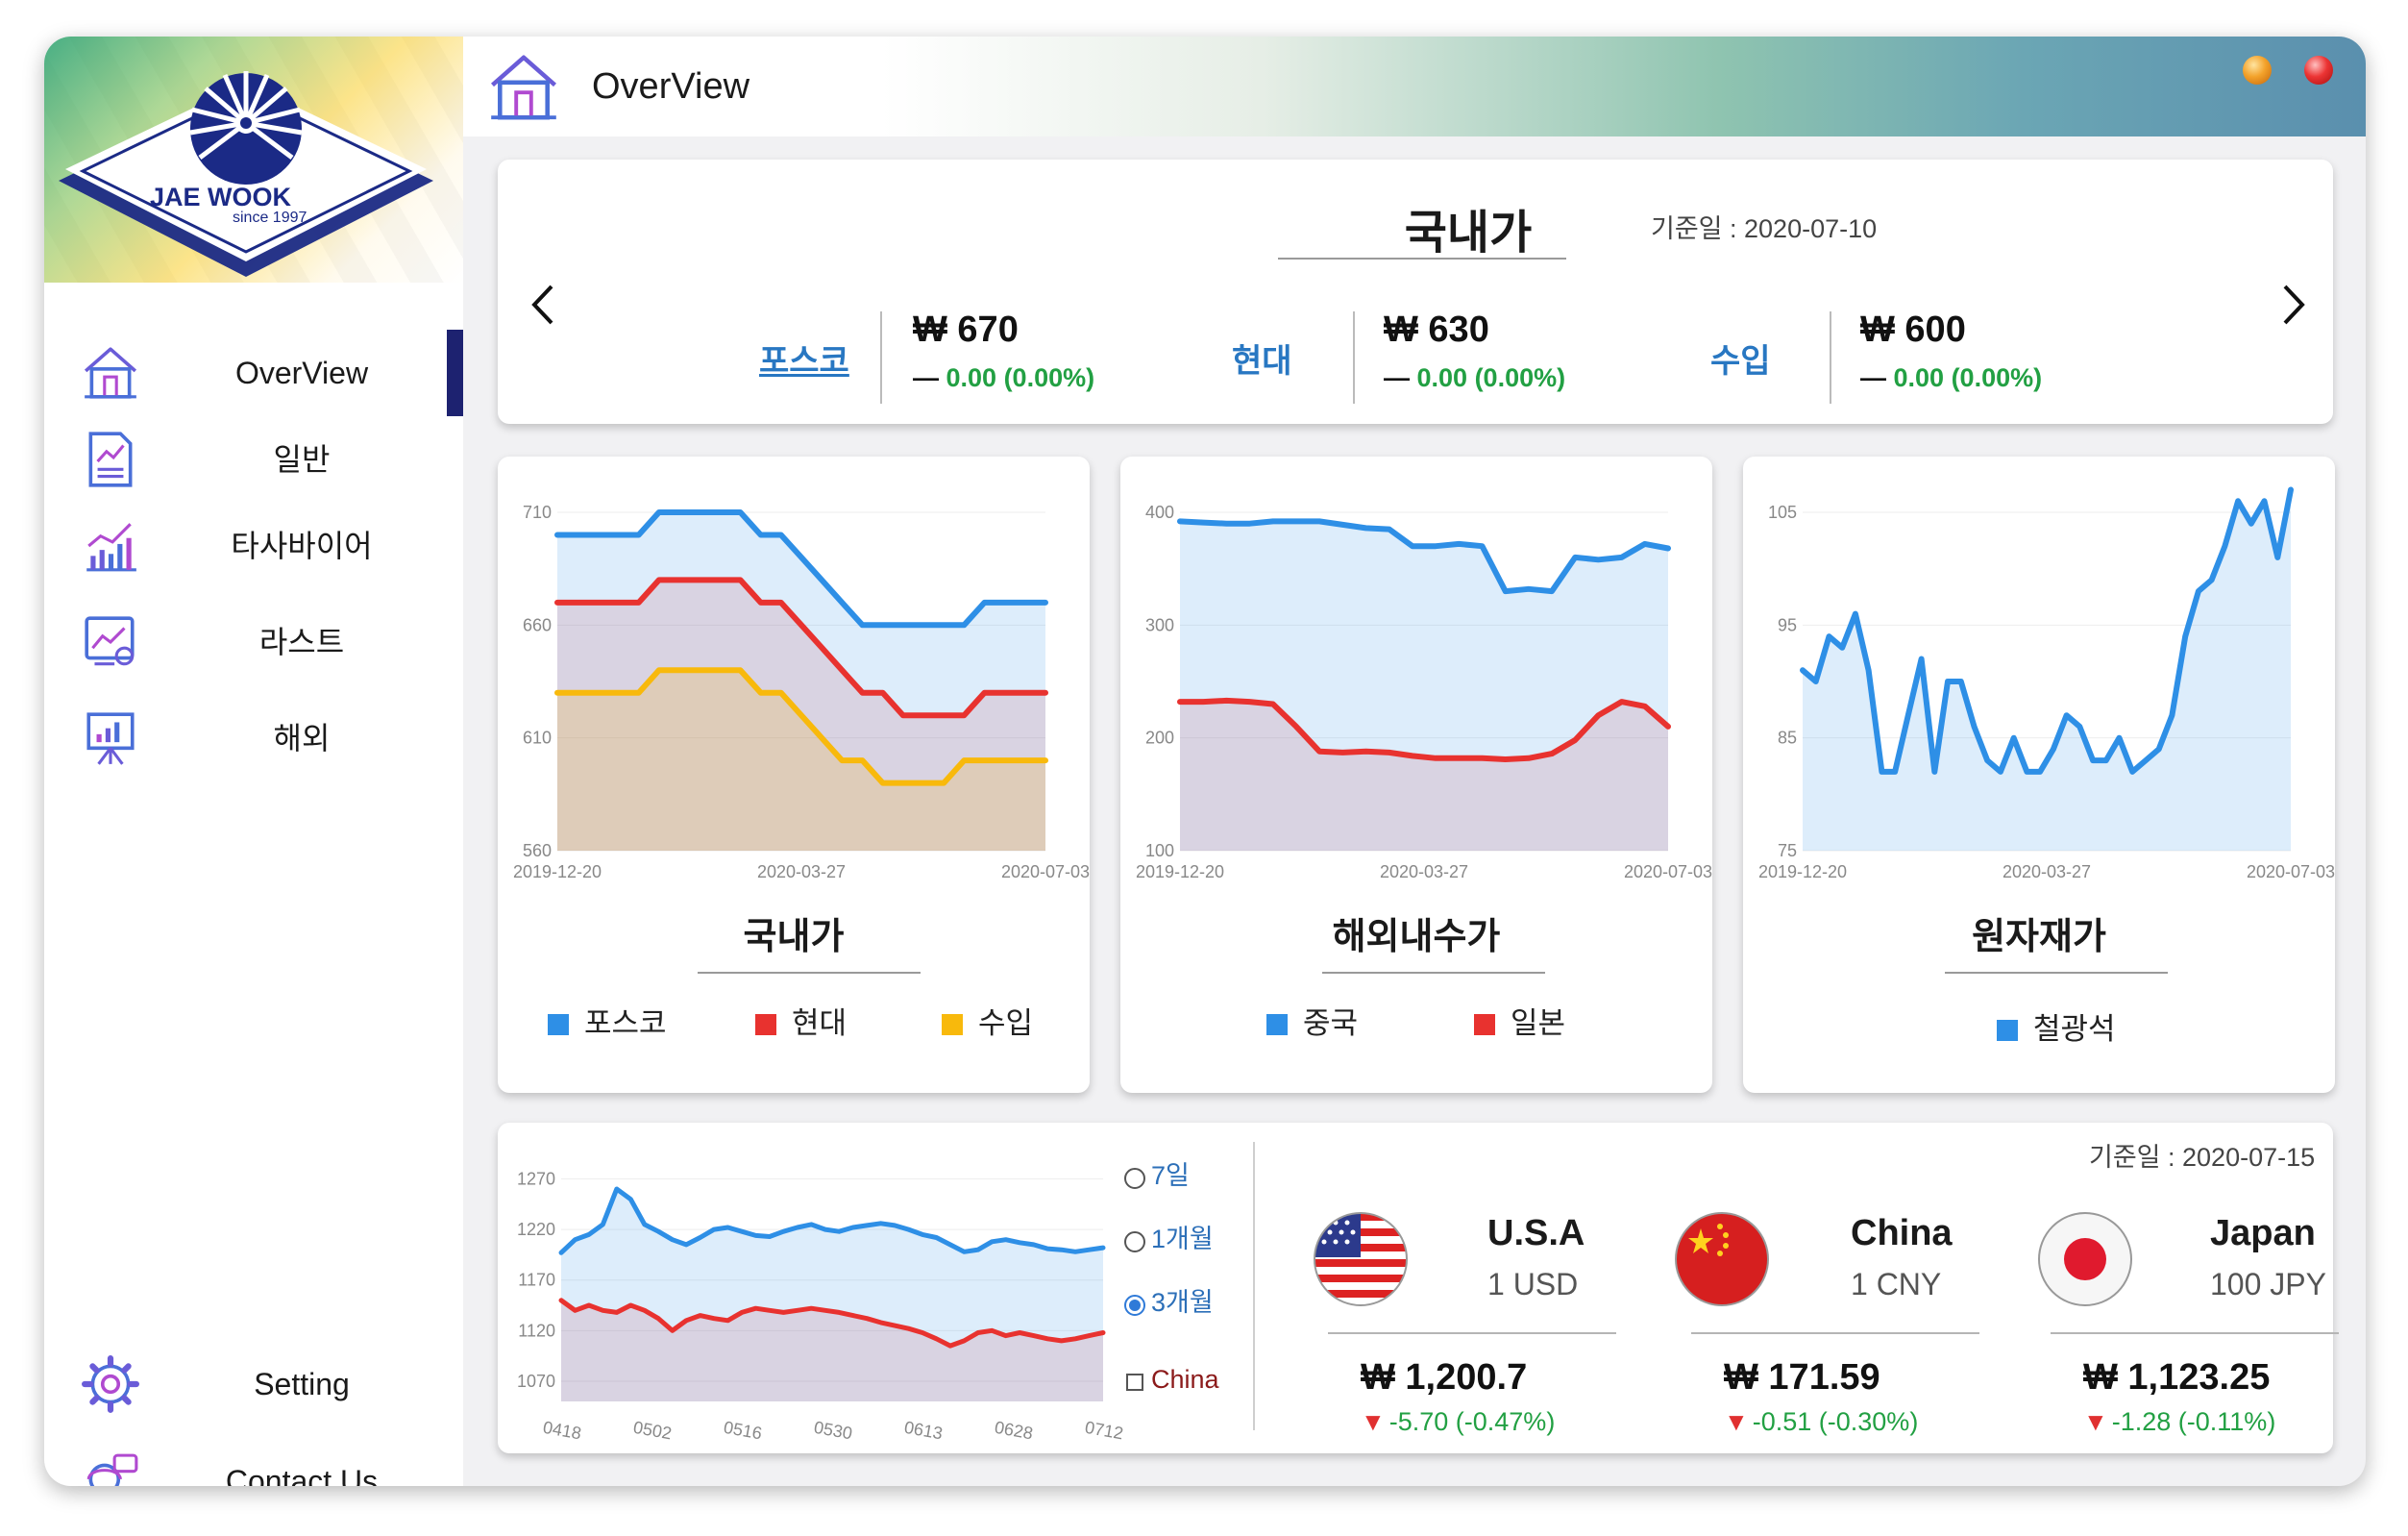  What do you see at coordinates (1472, 1421) in the screenshot?
I see `change-text: -5.70 (-0.47%)` at bounding box center [1472, 1421].